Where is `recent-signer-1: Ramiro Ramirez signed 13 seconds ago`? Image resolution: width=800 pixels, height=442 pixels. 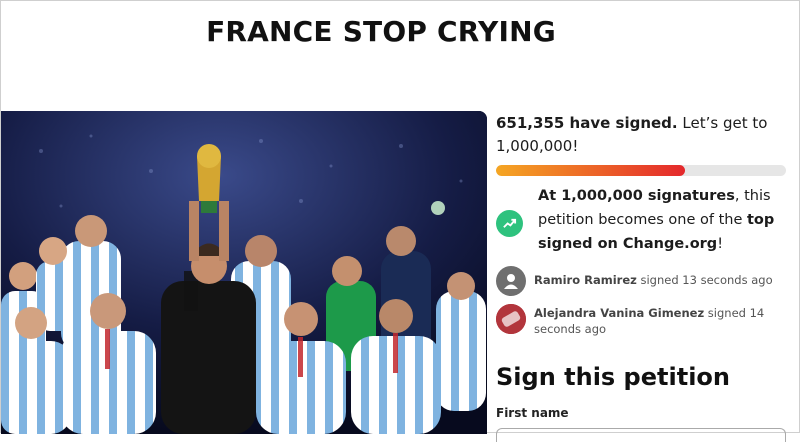 recent-signer-1: Ramiro Ramirez signed 13 seconds ago is located at coordinates (643, 281).